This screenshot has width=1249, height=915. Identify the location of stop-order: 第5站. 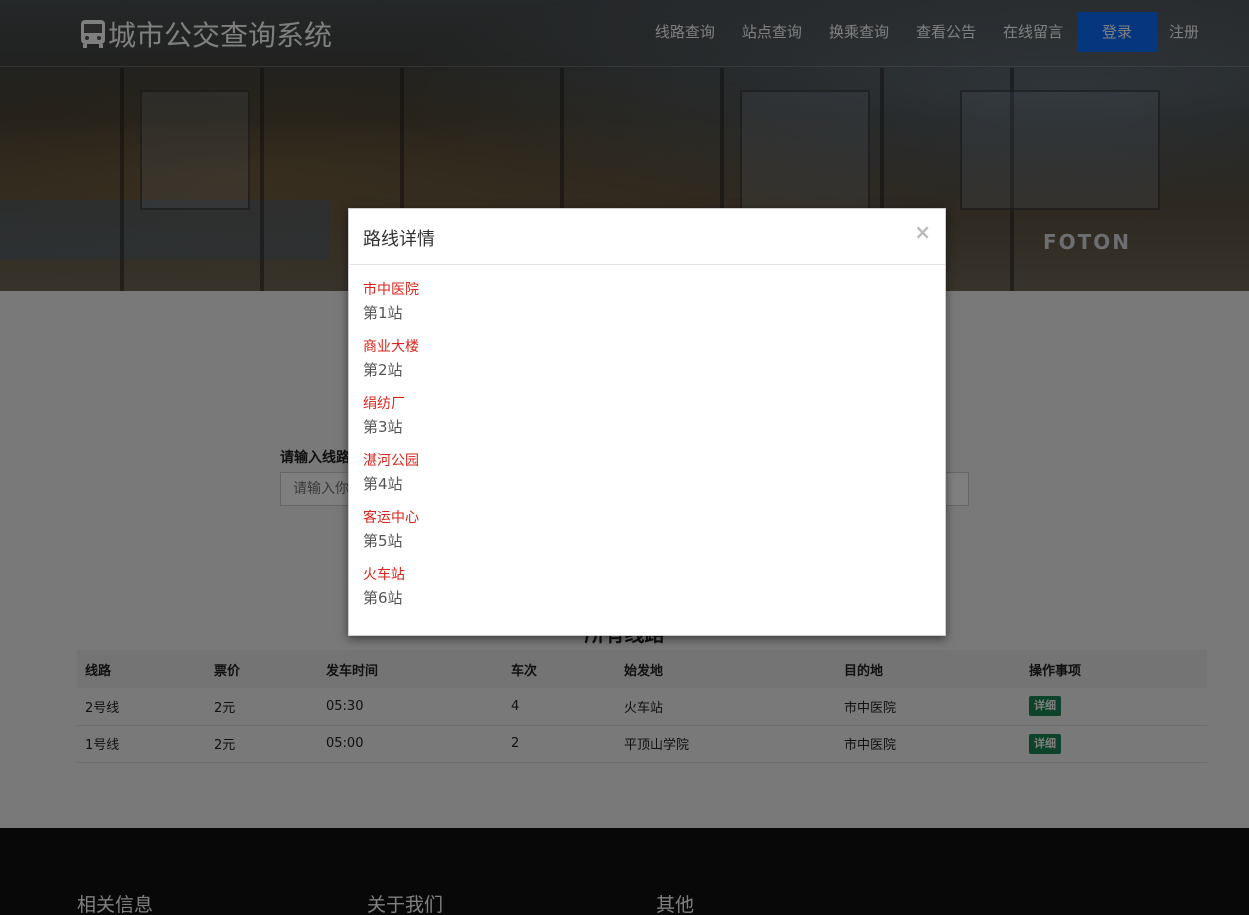
(383, 541).